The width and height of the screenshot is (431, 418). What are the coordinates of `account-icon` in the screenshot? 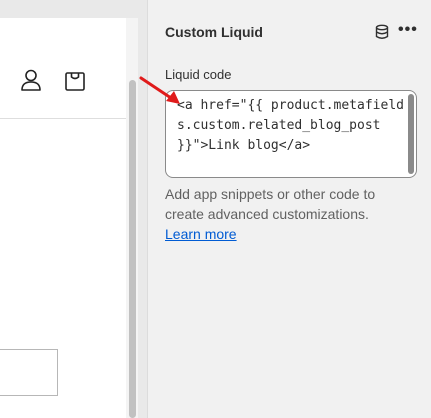 It's located at (31, 80).